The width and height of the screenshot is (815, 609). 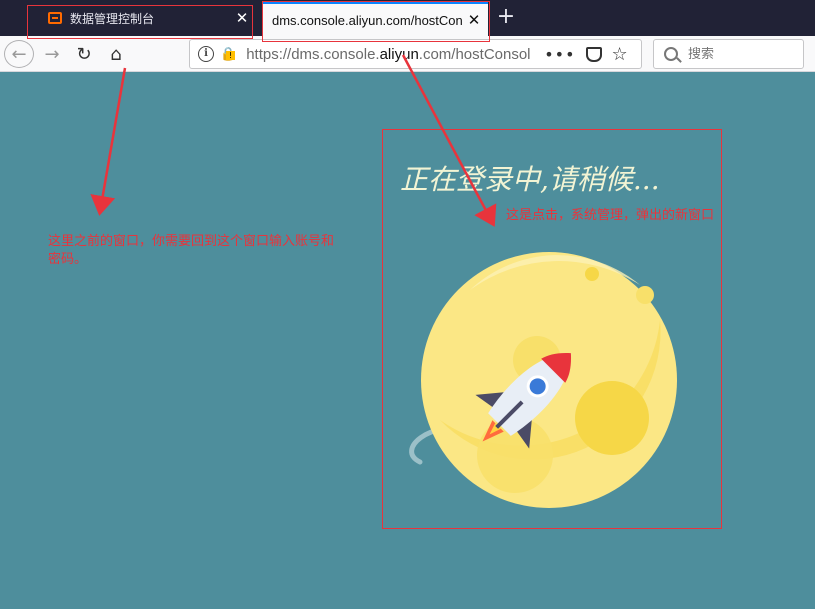 I want to click on arrow-to-new-tab-note, so click(x=449, y=140).